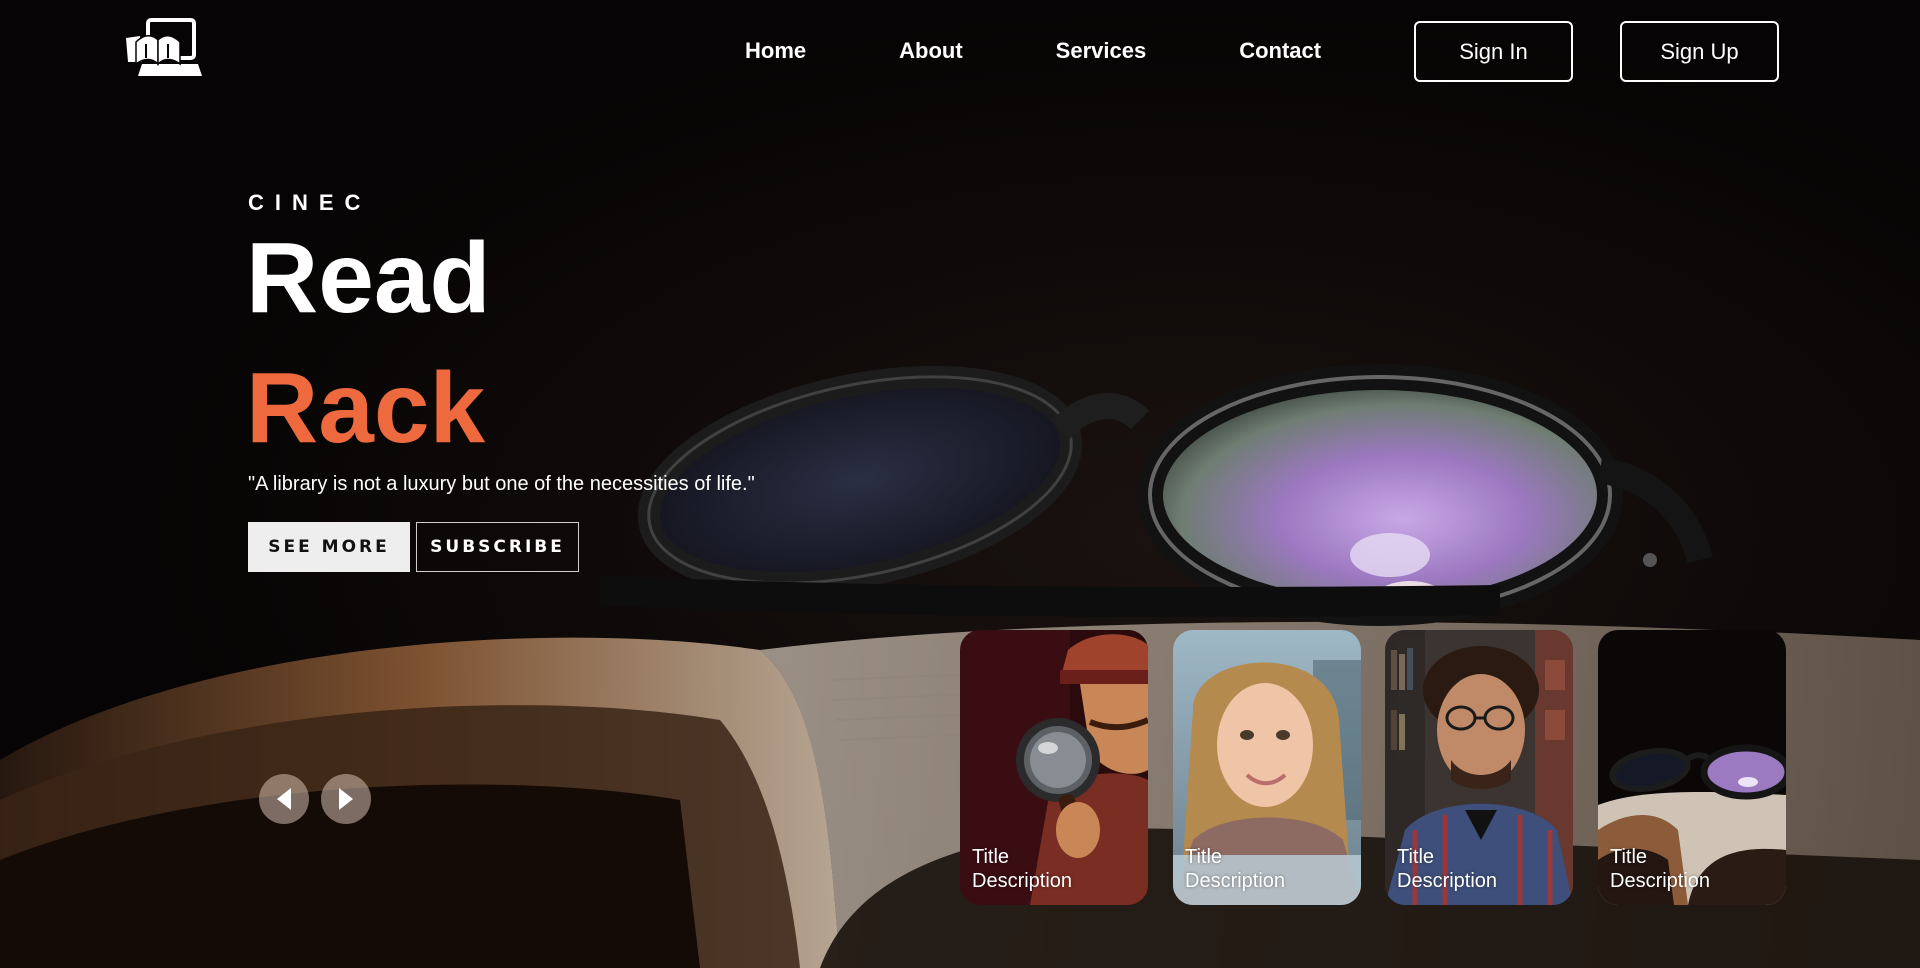  I want to click on nav-about-link: About, so click(931, 51).